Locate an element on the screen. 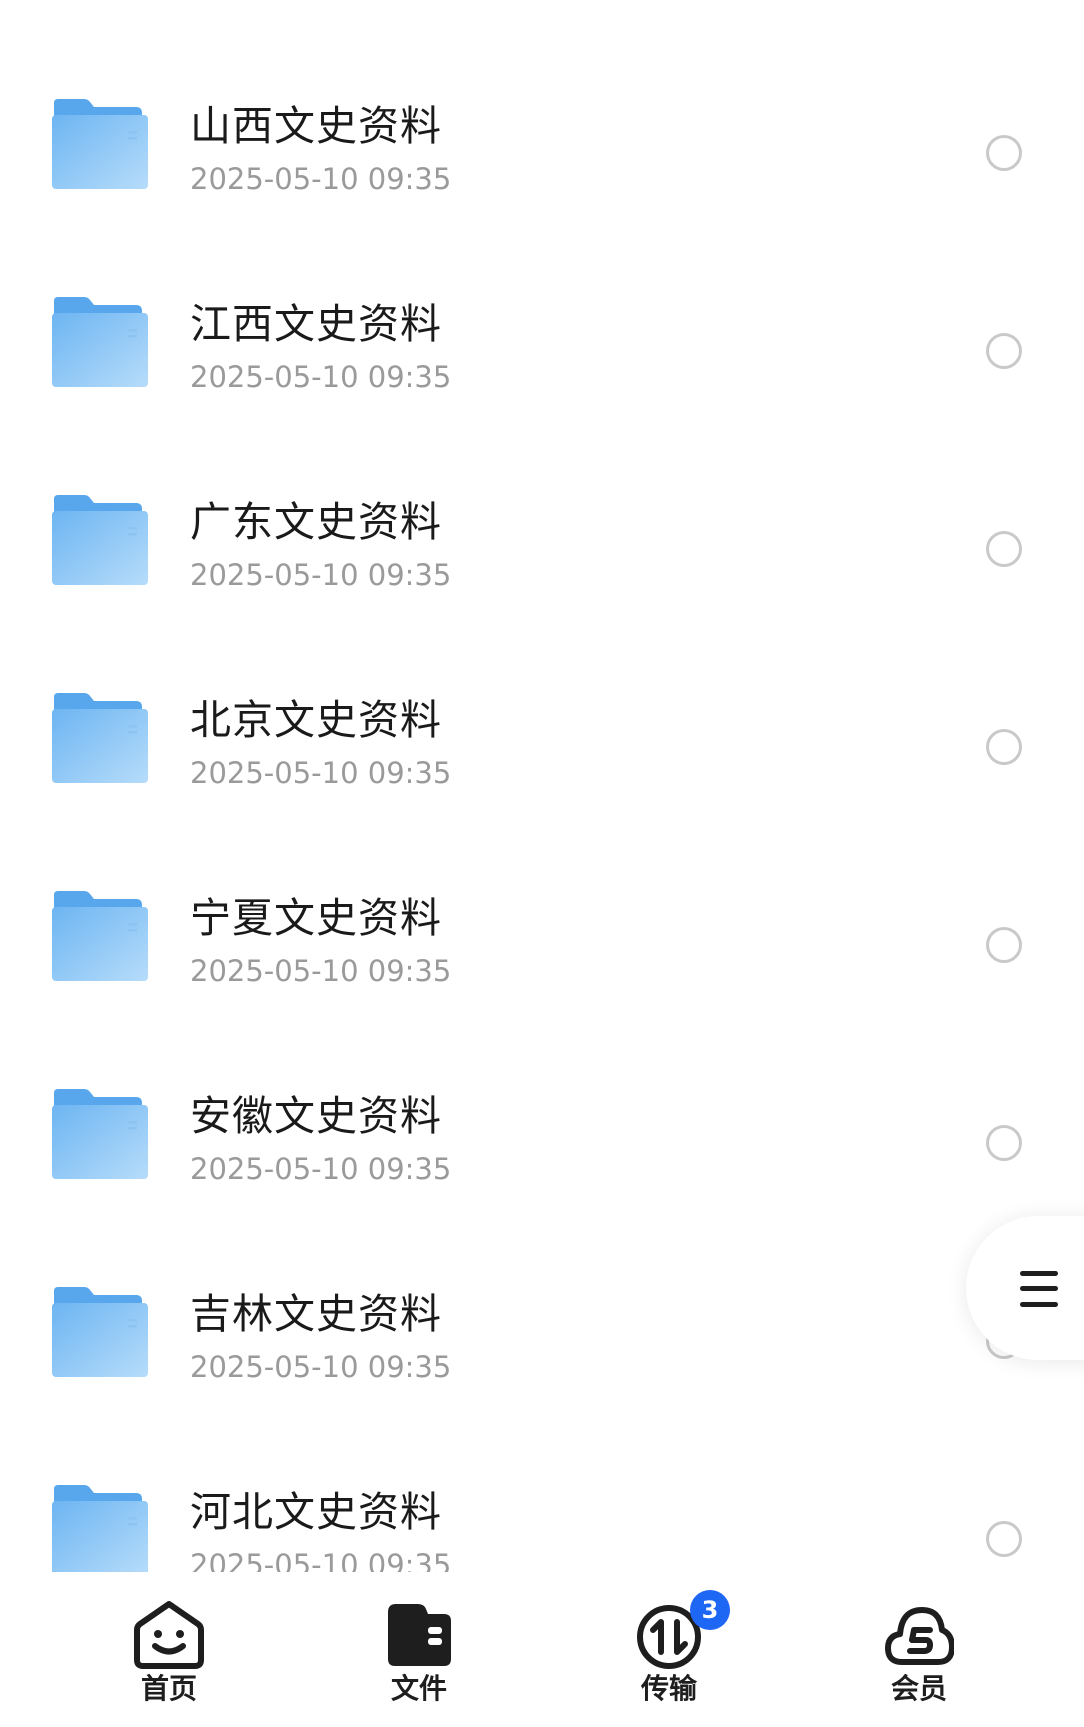  nav-home-label: 首页 is located at coordinates (168, 1688).